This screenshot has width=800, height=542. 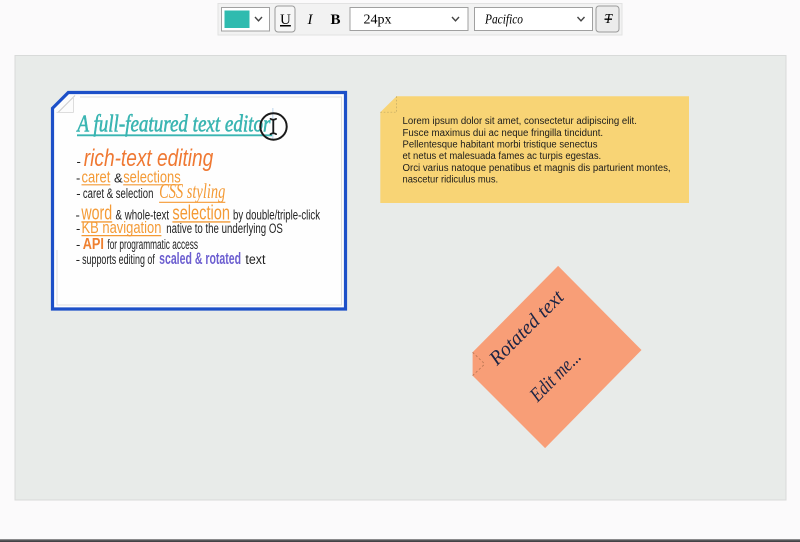 What do you see at coordinates (276, 214) in the screenshot?
I see `svg-text: by double/triple-click` at bounding box center [276, 214].